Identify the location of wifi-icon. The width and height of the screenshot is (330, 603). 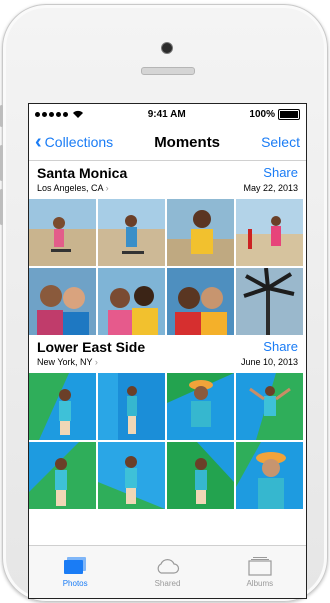
(78, 114).